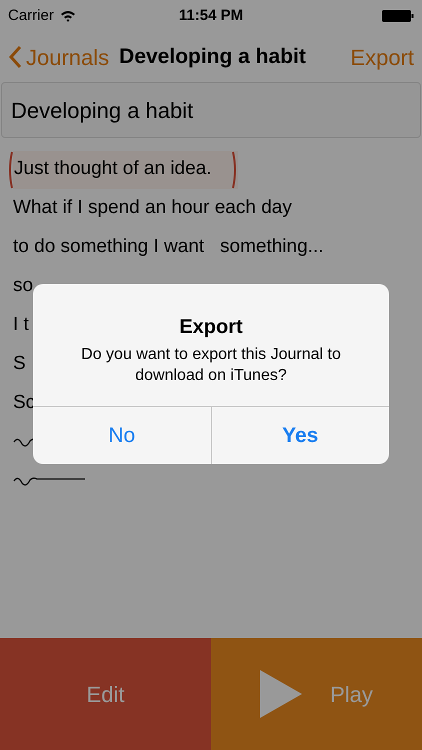 The width and height of the screenshot is (422, 750). I want to click on dialog-button: Yes, so click(299, 435).